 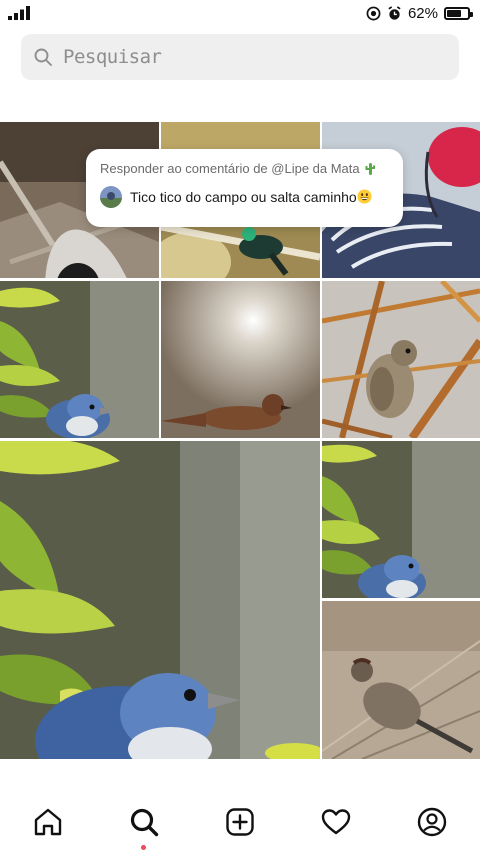 I want to click on status-indicators: 62%, so click(x=419, y=13).